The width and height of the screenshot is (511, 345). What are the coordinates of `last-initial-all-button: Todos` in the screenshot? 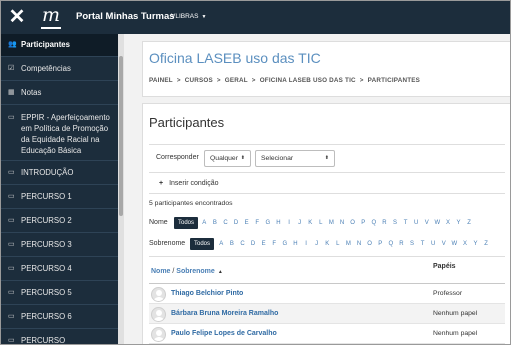 It's located at (202, 244).